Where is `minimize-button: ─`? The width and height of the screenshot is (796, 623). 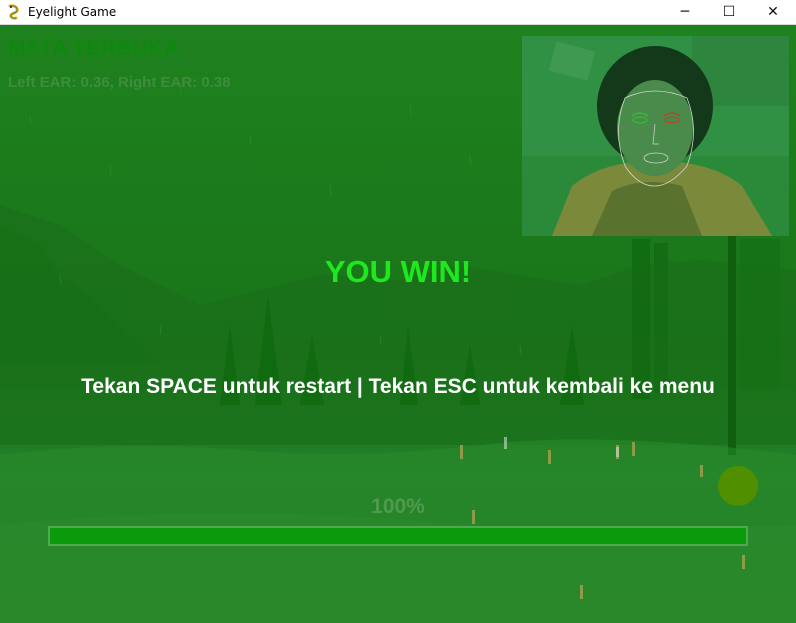 minimize-button: ─ is located at coordinates (685, 12).